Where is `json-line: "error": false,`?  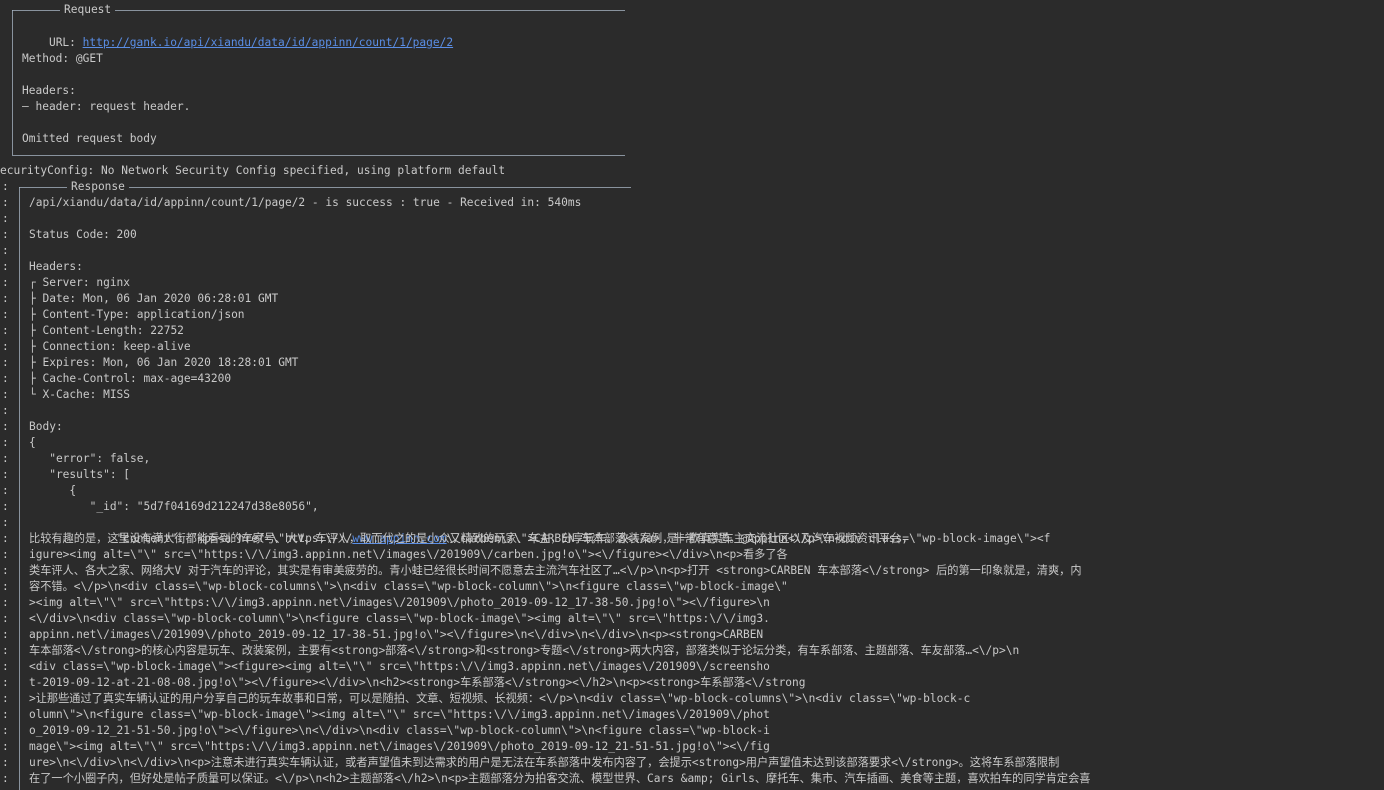
json-line: "error": false, is located at coordinates (90, 458).